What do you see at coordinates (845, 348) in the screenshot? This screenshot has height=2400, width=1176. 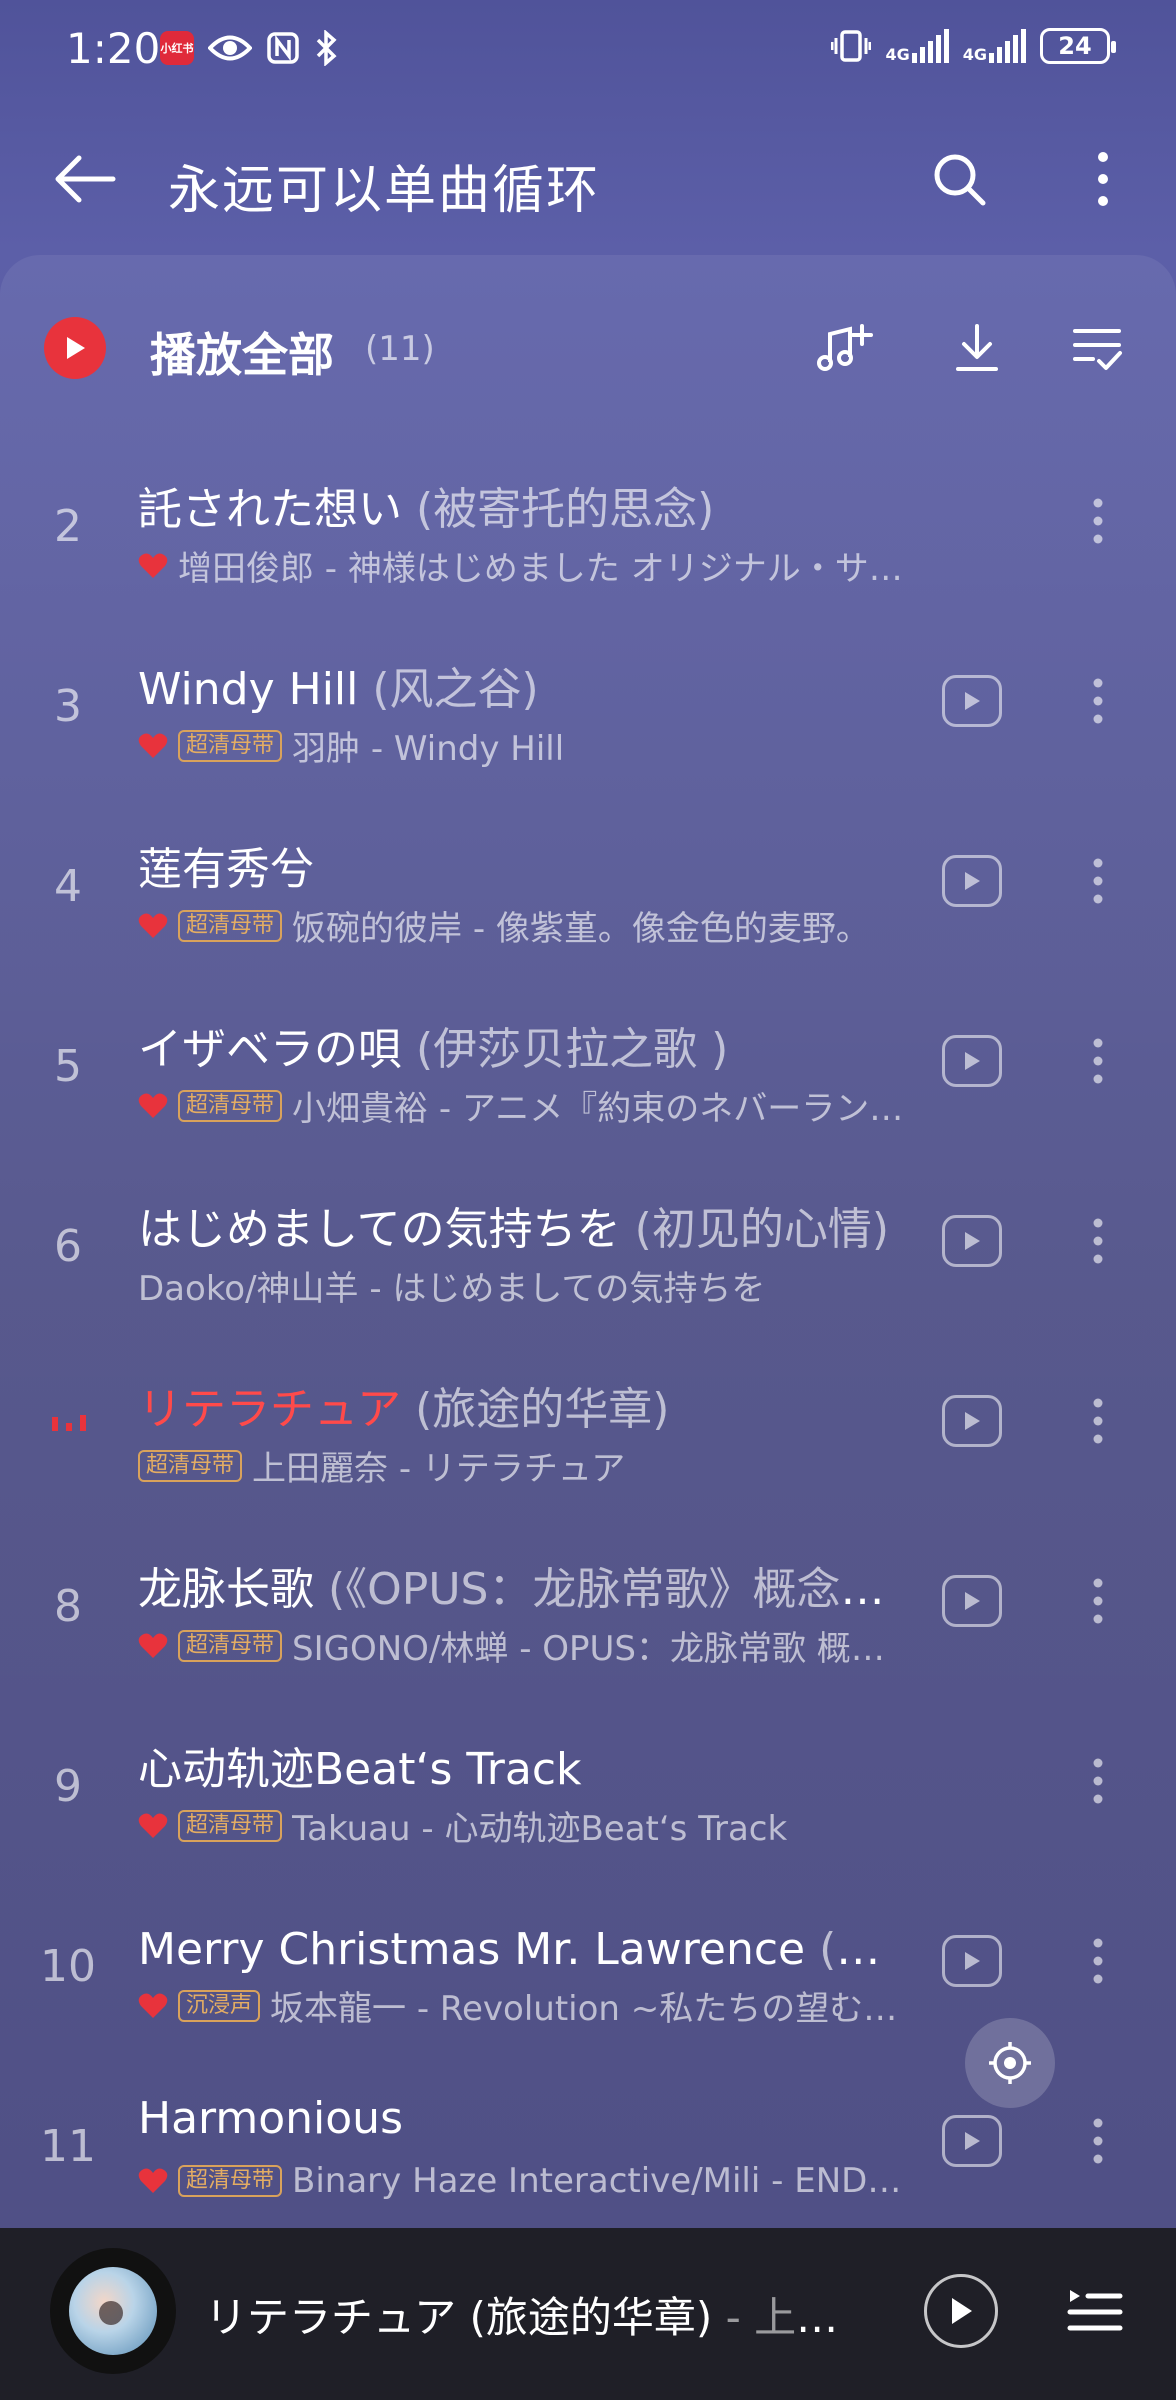 I see `add-to-playlist-button` at bounding box center [845, 348].